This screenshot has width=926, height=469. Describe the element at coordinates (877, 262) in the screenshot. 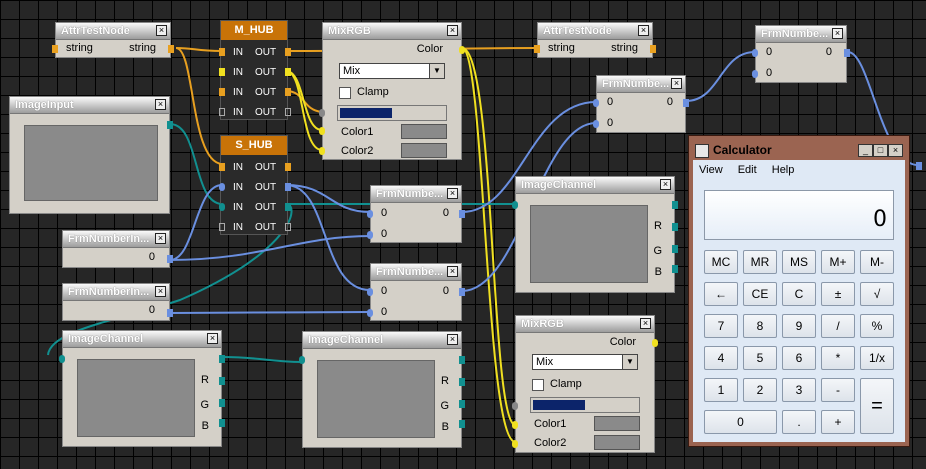

I see `key-m-minus-button: M-` at that location.